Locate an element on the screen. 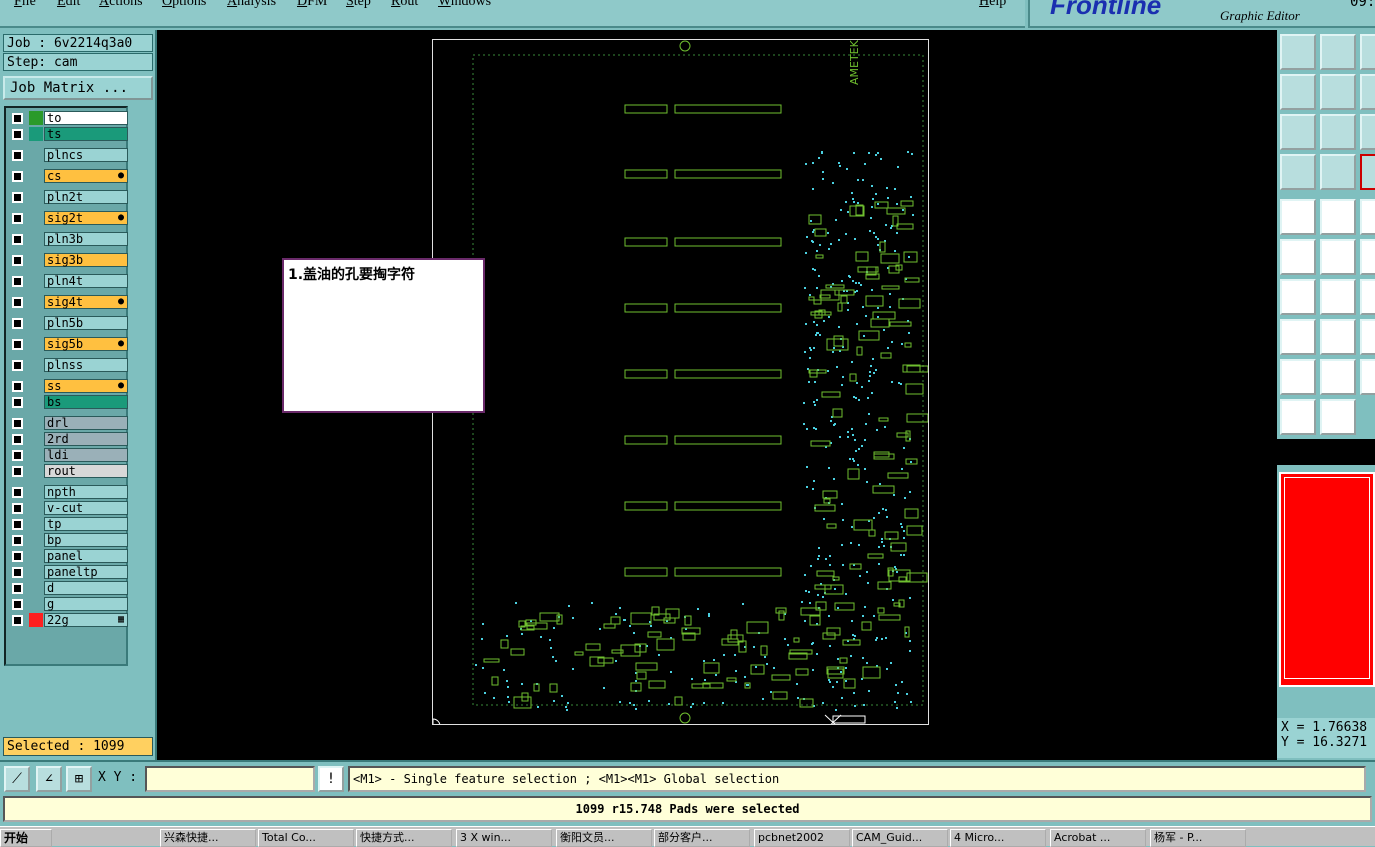  layer-row-ts: ts is located at coordinates (68, 134).